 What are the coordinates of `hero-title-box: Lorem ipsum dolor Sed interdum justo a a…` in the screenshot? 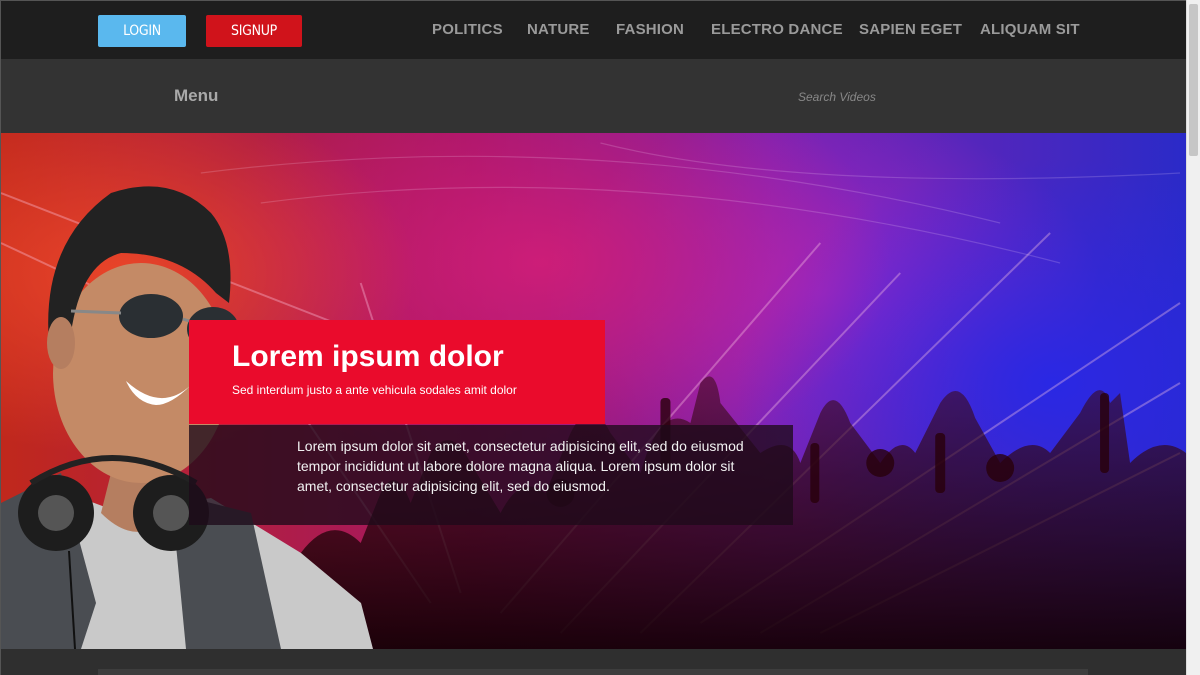 It's located at (397, 372).